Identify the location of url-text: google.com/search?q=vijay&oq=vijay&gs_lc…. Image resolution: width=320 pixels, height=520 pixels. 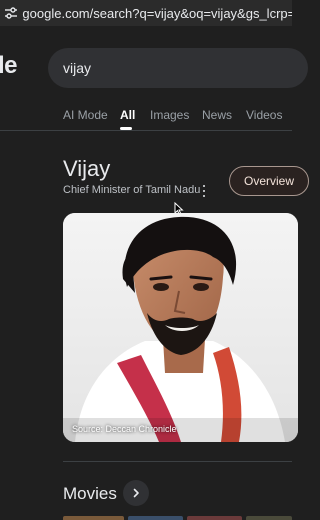
(157, 13).